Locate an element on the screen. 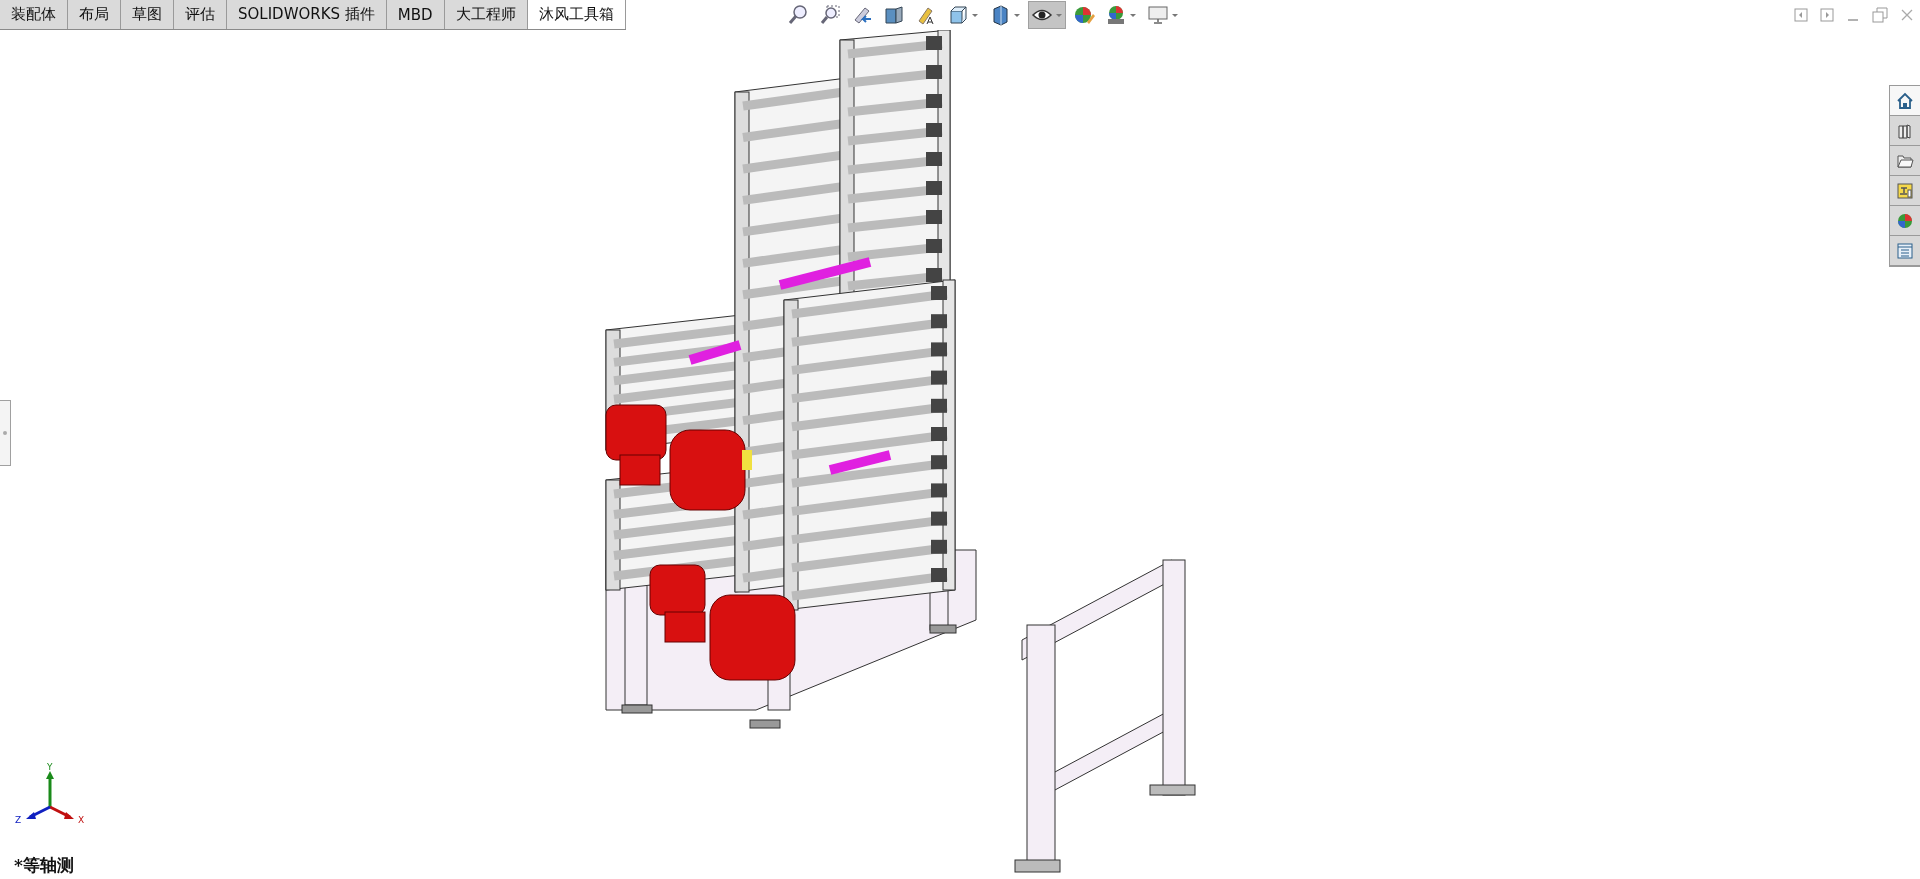 This screenshot has width=1920, height=879. panel-left-icon is located at coordinates (1801, 15).